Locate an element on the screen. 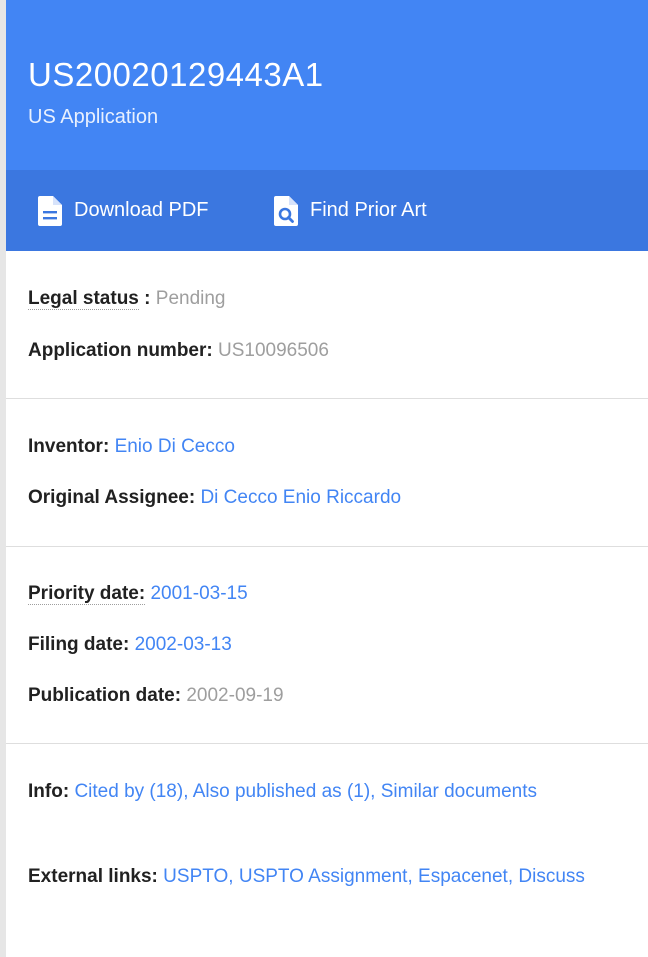  info-label: Info: is located at coordinates (49, 791).